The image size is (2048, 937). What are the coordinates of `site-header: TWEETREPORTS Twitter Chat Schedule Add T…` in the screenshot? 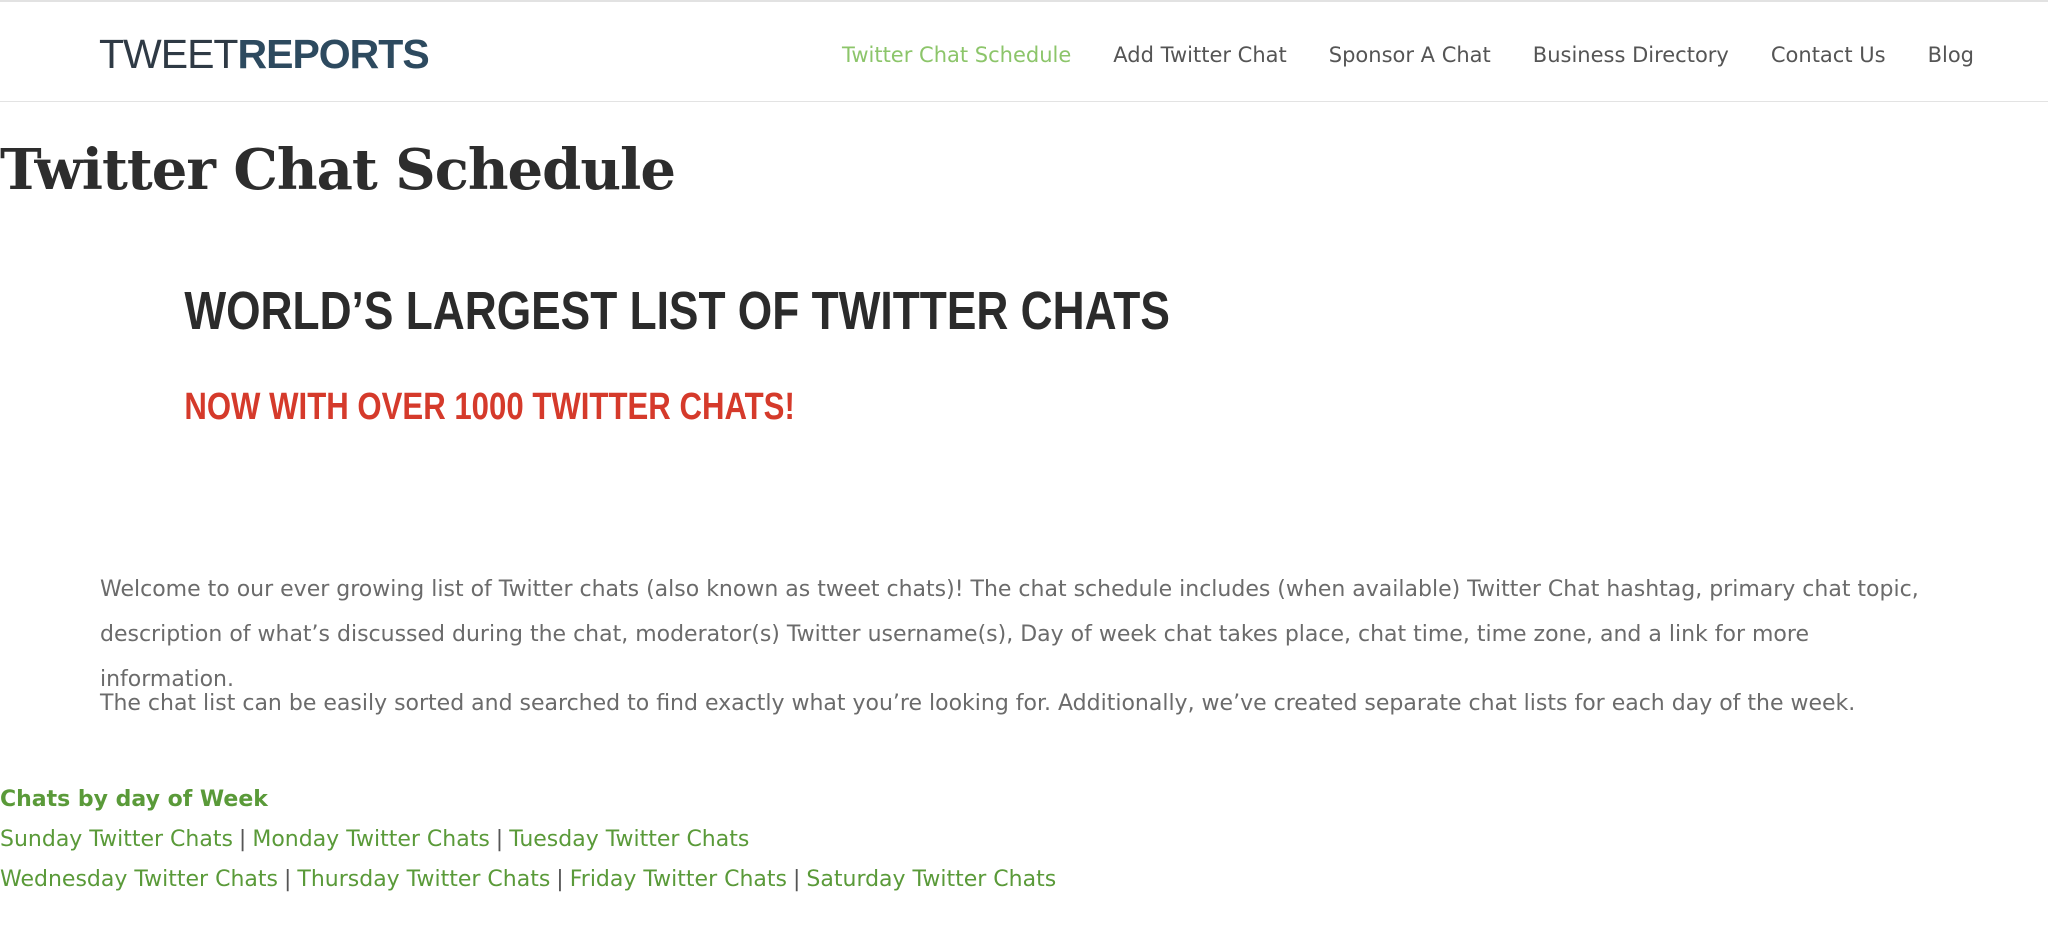 It's located at (1024, 52).